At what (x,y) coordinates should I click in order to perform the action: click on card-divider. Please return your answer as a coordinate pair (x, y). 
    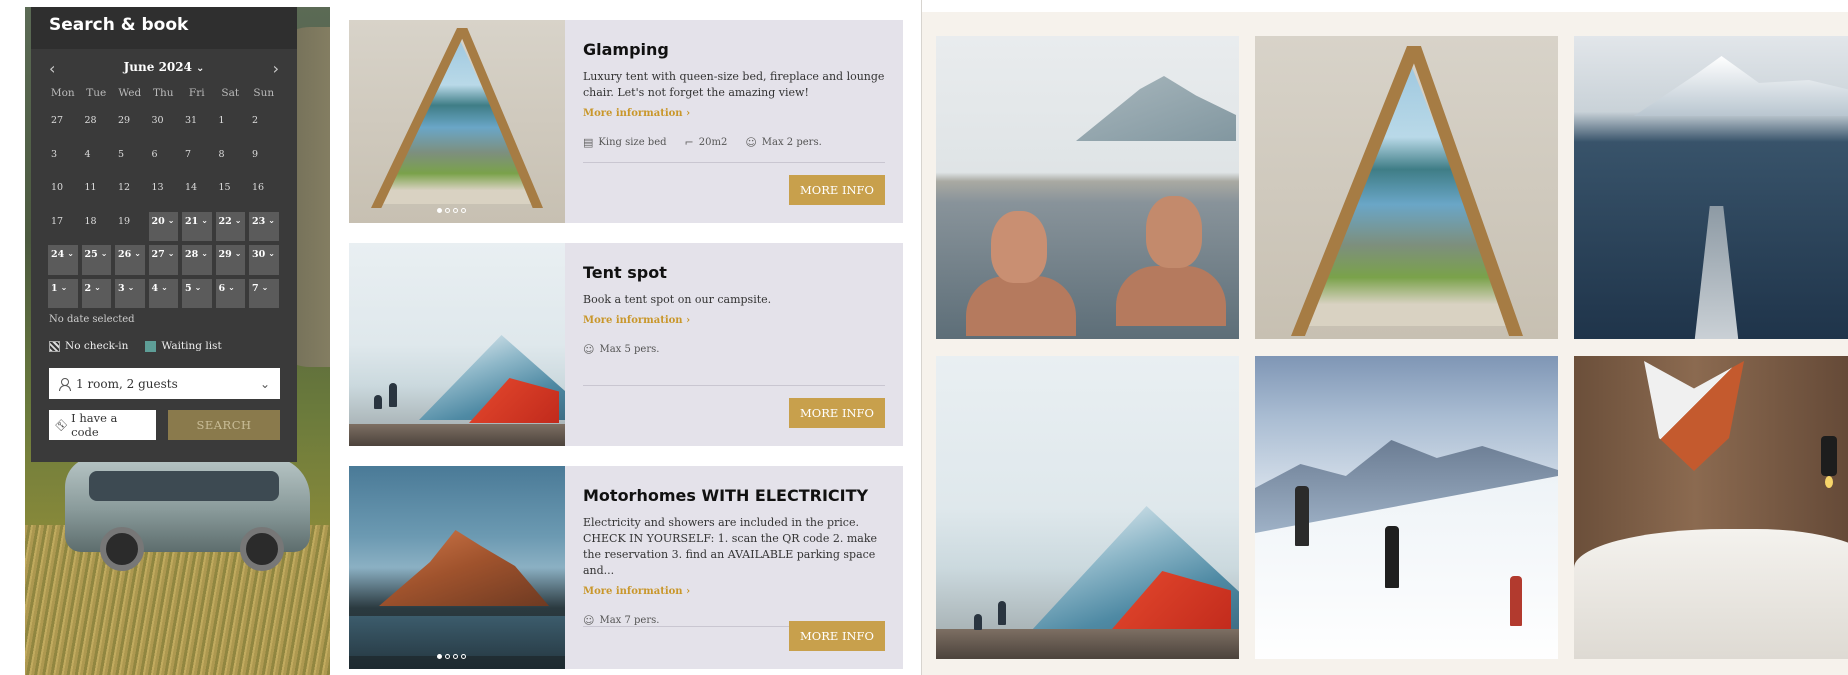
    Looking at the image, I should click on (734, 385).